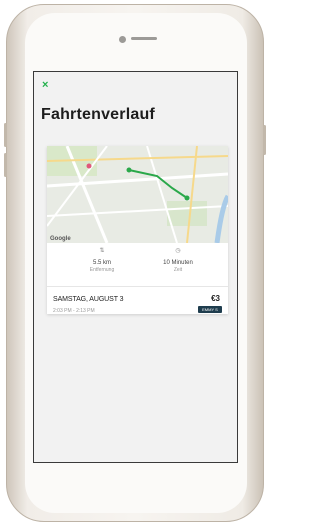  I want to click on trip-price: €3, so click(215, 298).